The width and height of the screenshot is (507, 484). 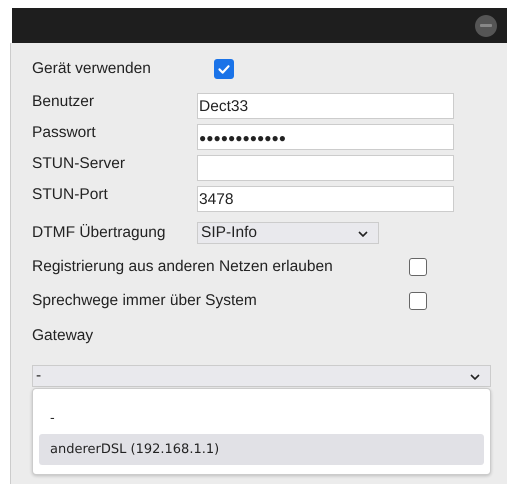 What do you see at coordinates (182, 267) in the screenshot?
I see `field-label: Registrierung aus anderen Netzen erlauben` at bounding box center [182, 267].